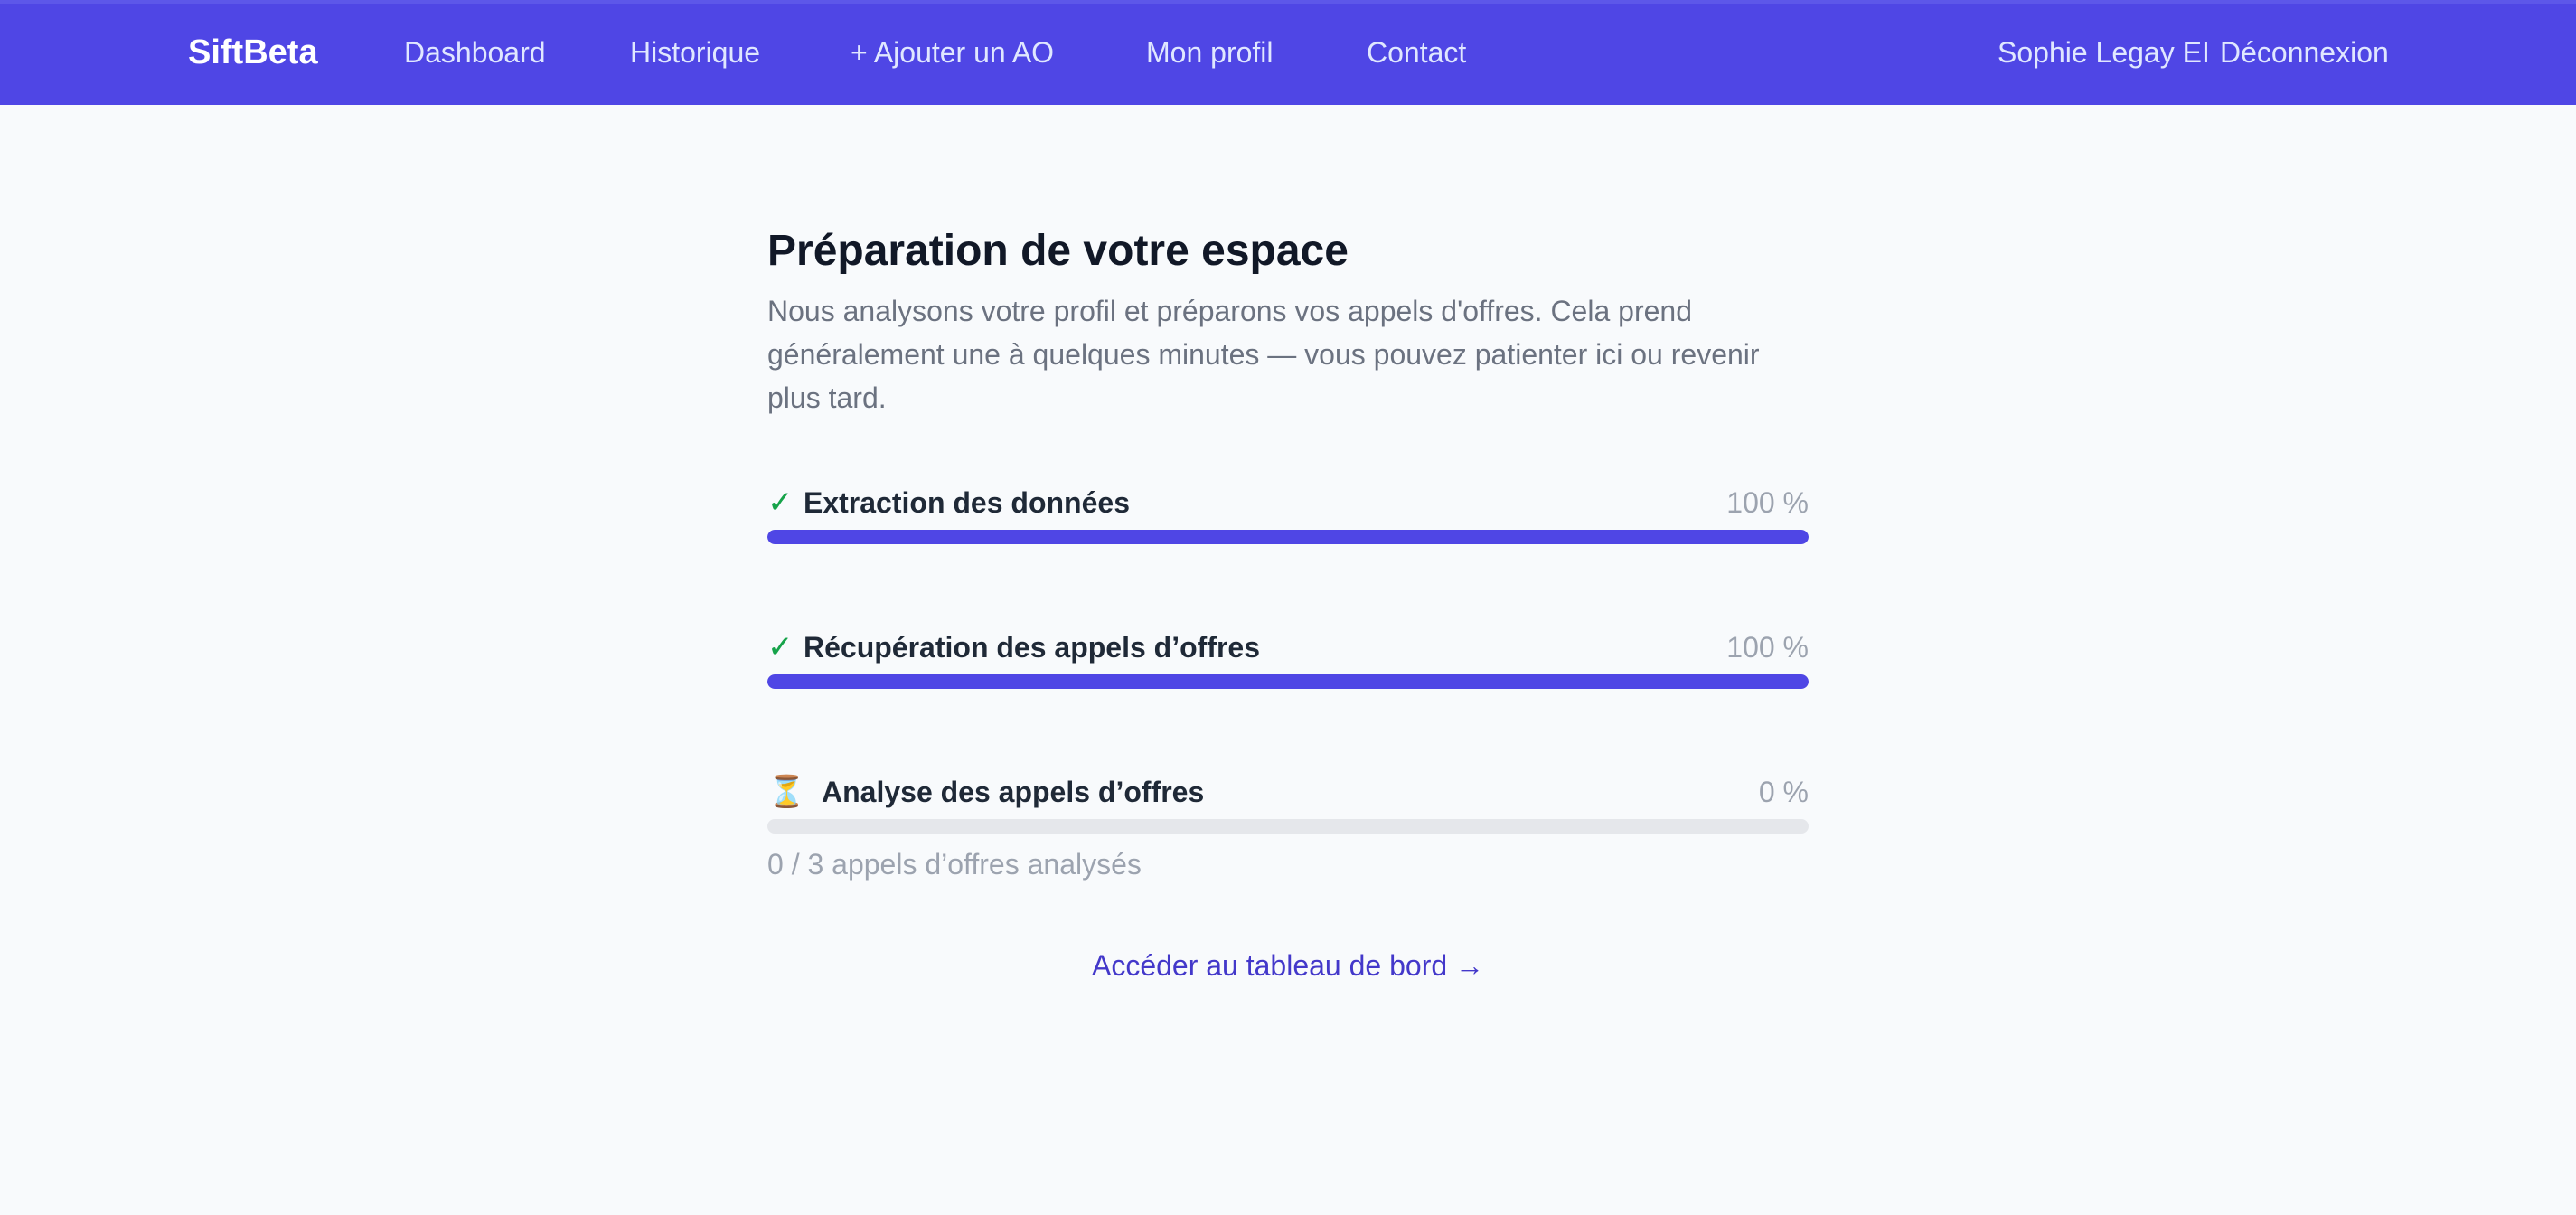 This screenshot has width=2576, height=1215. Describe the element at coordinates (2104, 52) in the screenshot. I see `user-name: Sophie Legay EI` at that location.